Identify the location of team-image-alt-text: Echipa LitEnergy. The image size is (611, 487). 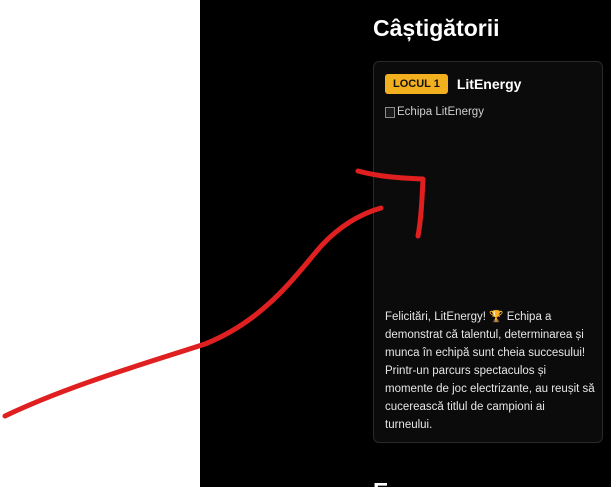
(440, 112).